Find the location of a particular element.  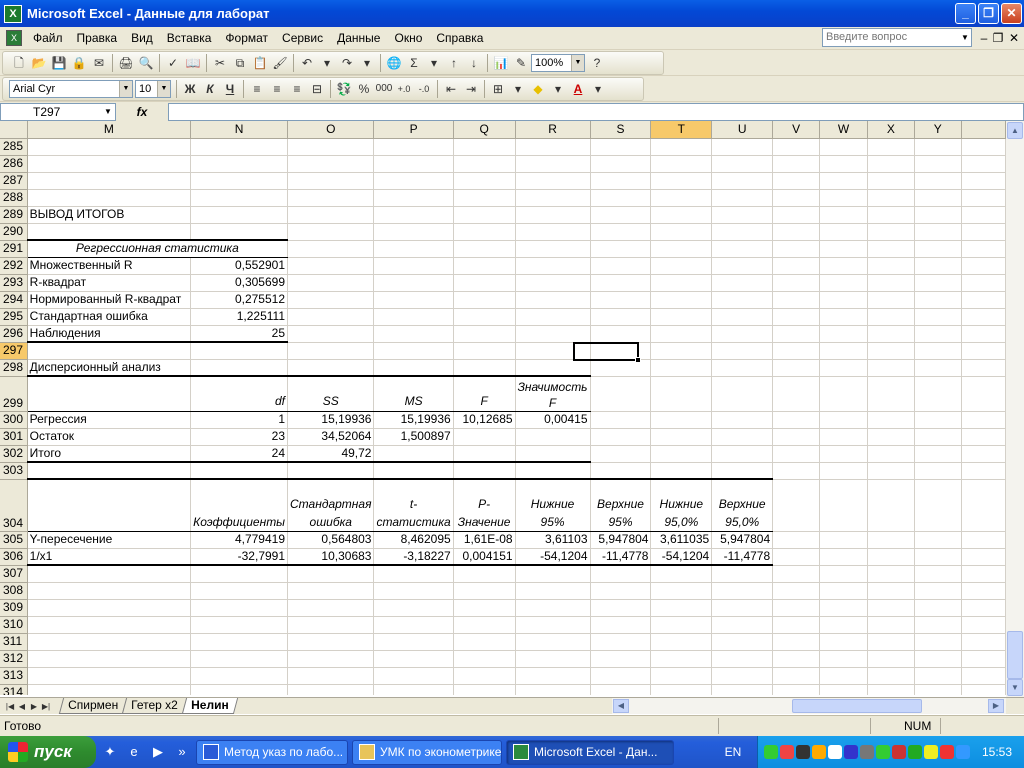

sort-ascending-icon: ↑ is located at coordinates (454, 63).